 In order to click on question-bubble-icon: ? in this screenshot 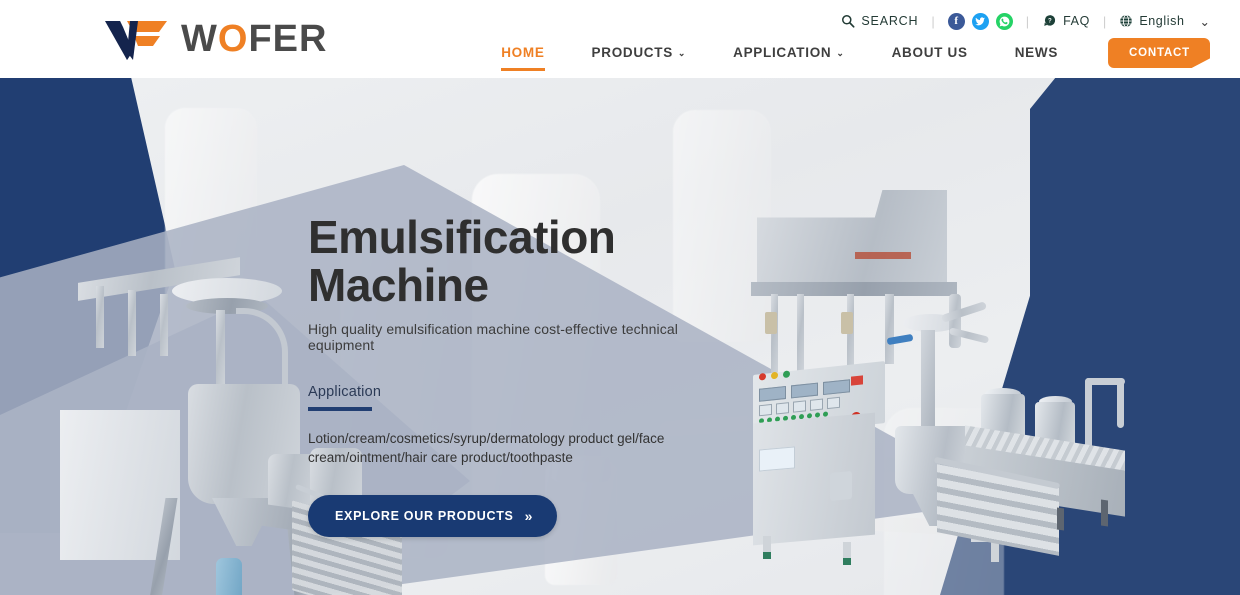, I will do `click(1050, 20)`.